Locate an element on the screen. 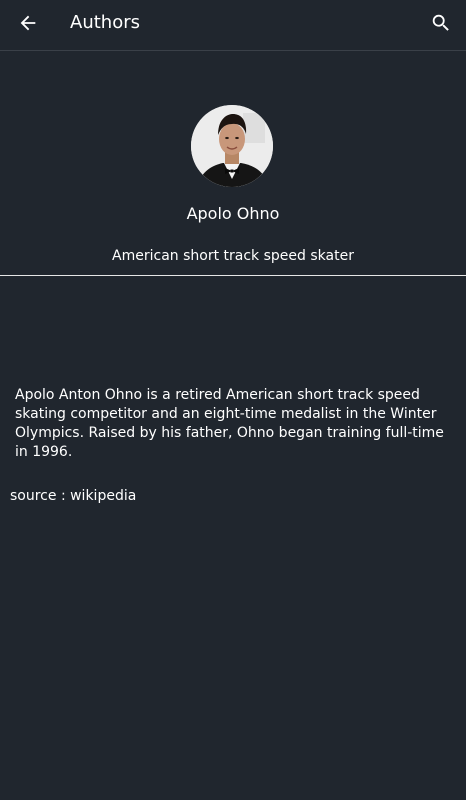  search-icon is located at coordinates (440, 22).